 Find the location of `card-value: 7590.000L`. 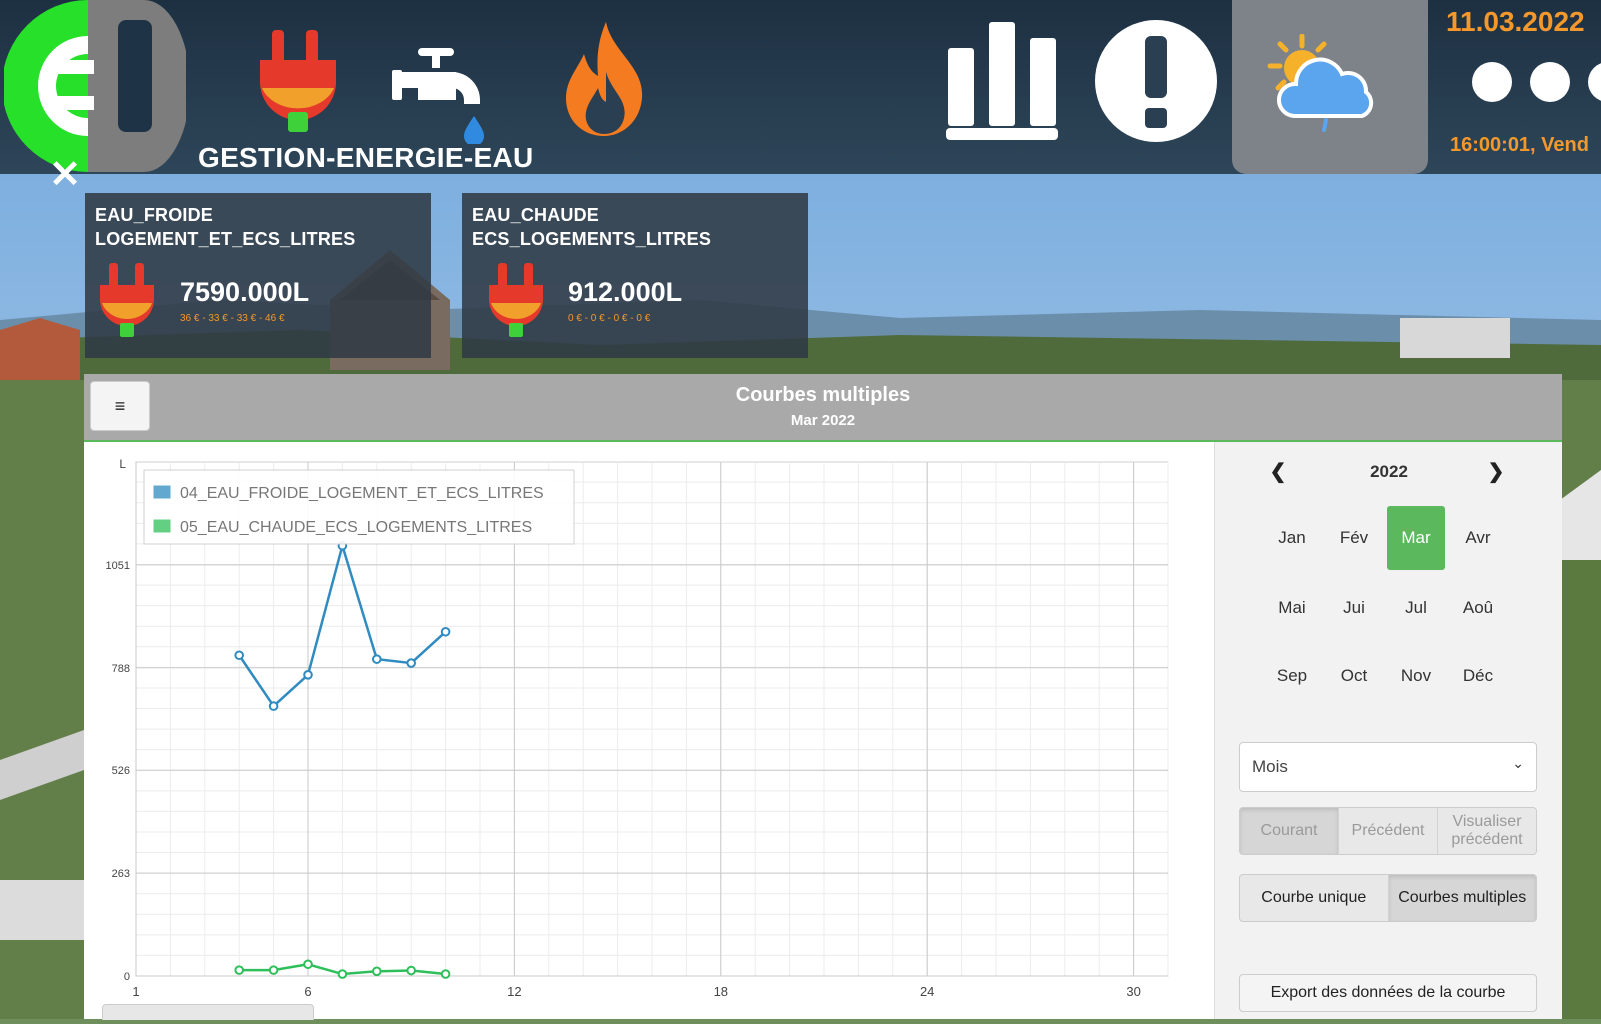

card-value: 7590.000L is located at coordinates (245, 292).